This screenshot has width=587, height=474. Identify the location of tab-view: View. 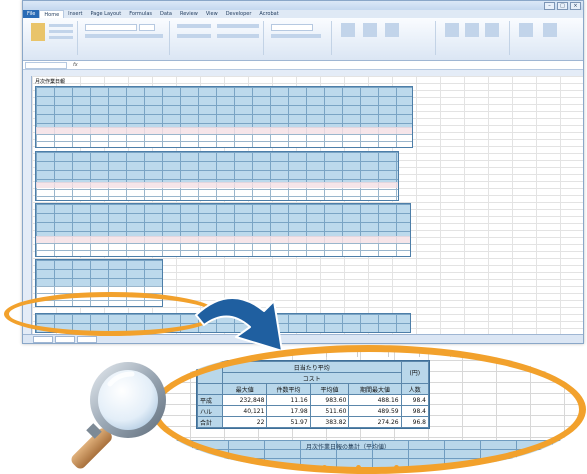
(212, 14).